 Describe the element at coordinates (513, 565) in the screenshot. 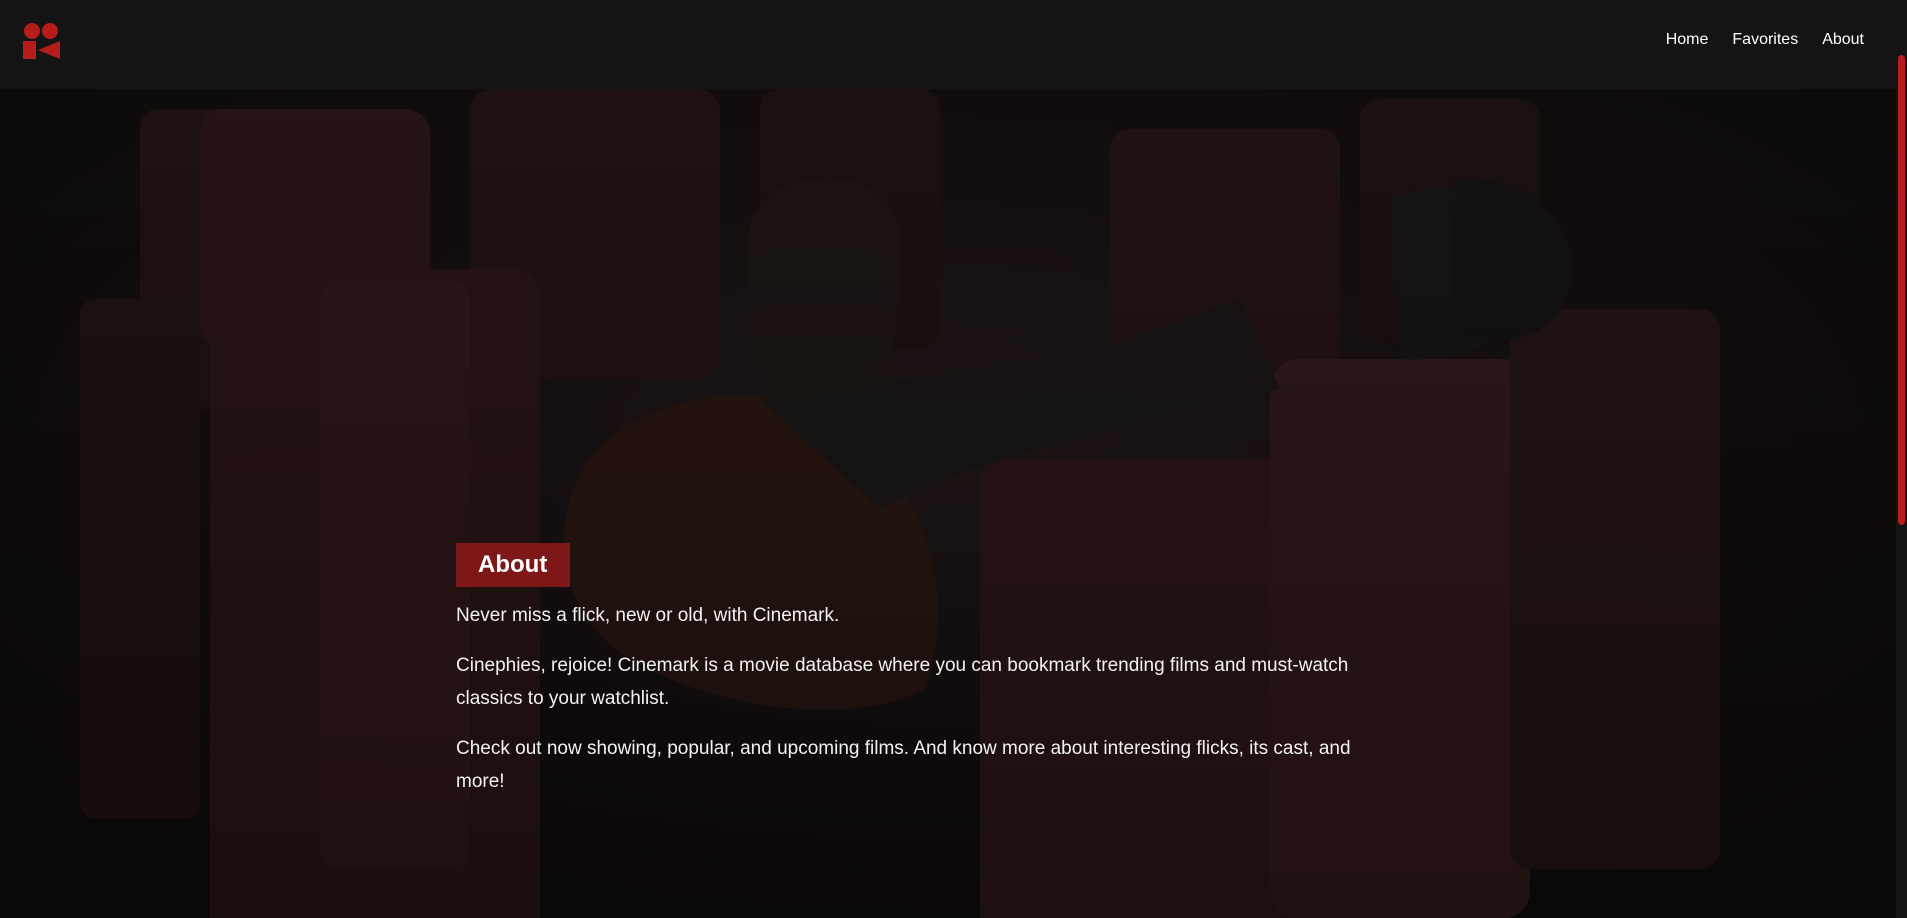

I see `about-heading: About` at that location.